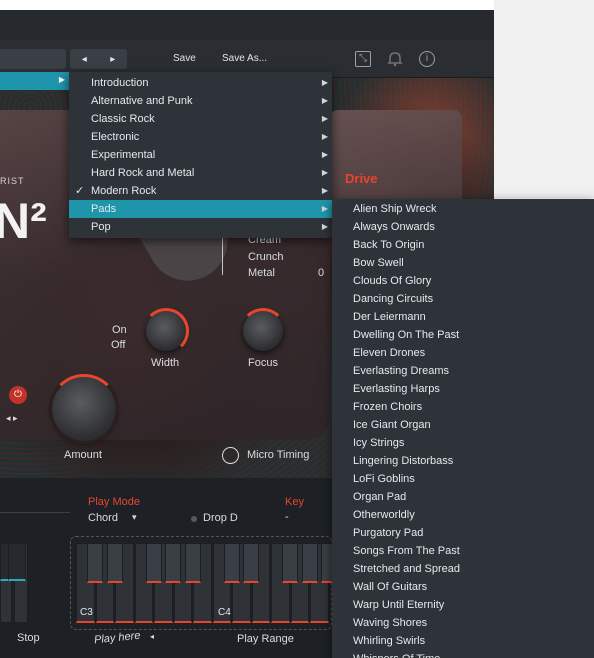 This screenshot has height=658, width=594. What do you see at coordinates (194, 519) in the screenshot?
I see `drop-d-indicator` at bounding box center [194, 519].